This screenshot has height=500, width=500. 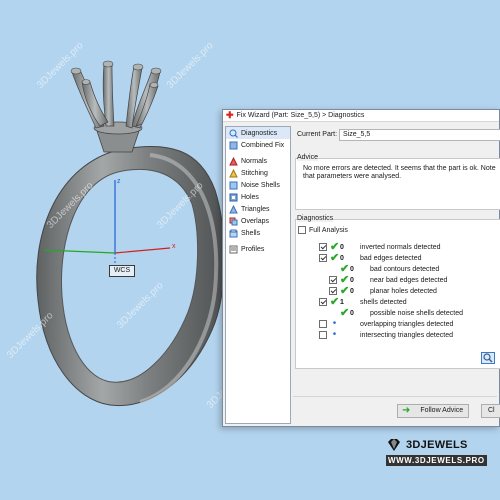 I want to click on close-button-label: Cl, so click(x=491, y=410).